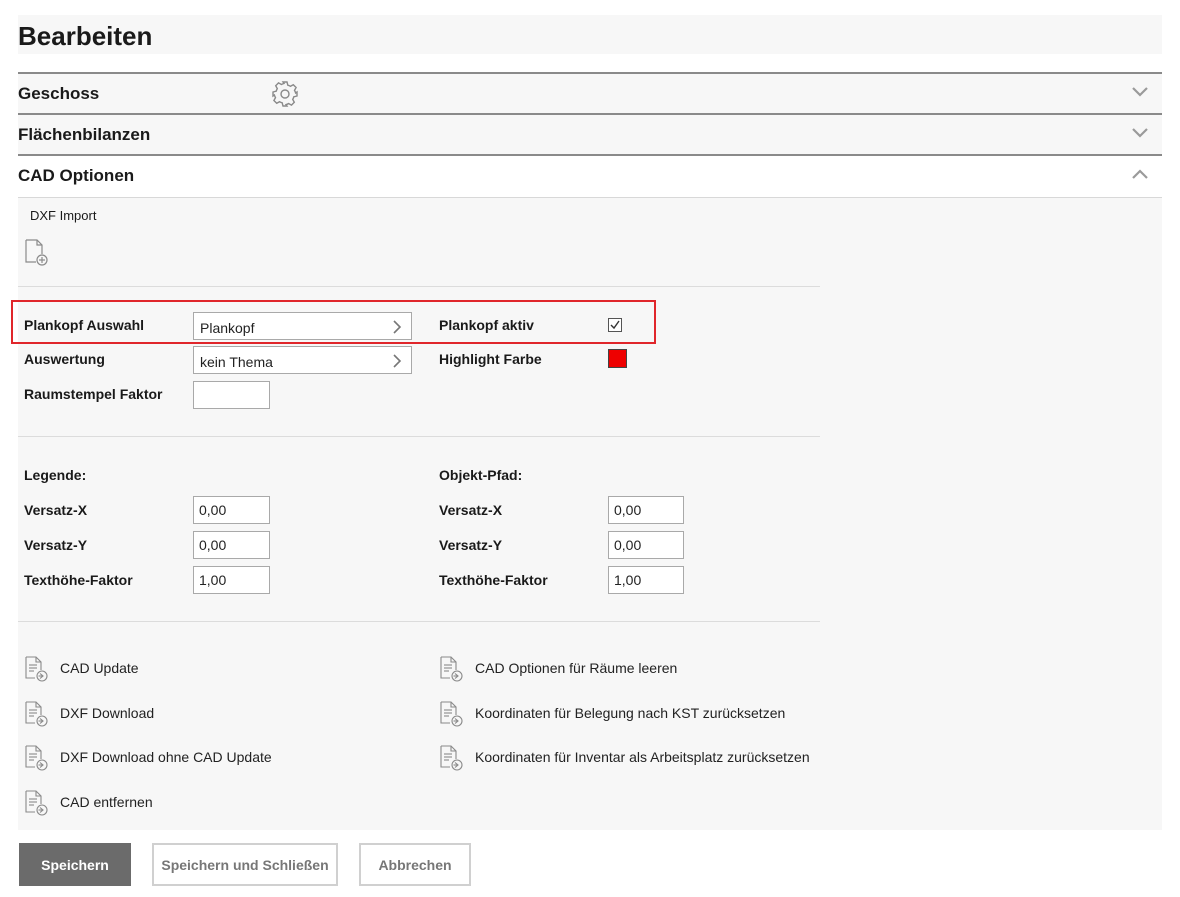  Describe the element at coordinates (236, 362) in the screenshot. I see `auswertung-select-value: kein Thema` at that location.